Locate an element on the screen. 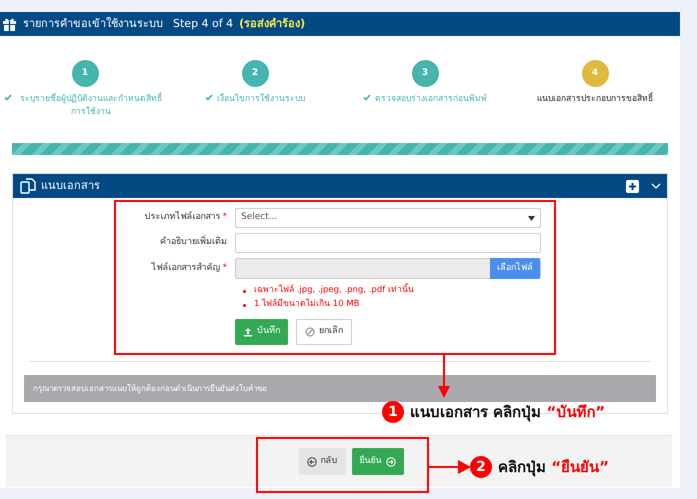 The width and height of the screenshot is (697, 499). chevron-down-icon is located at coordinates (656, 186).